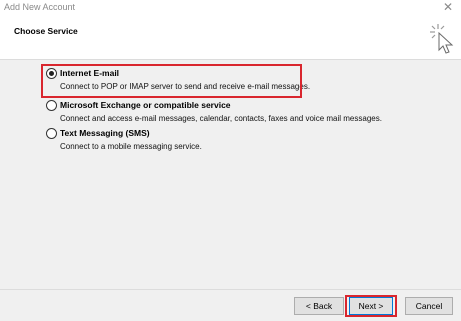 The image size is (461, 321). I want to click on footer-divider, so click(230, 289).